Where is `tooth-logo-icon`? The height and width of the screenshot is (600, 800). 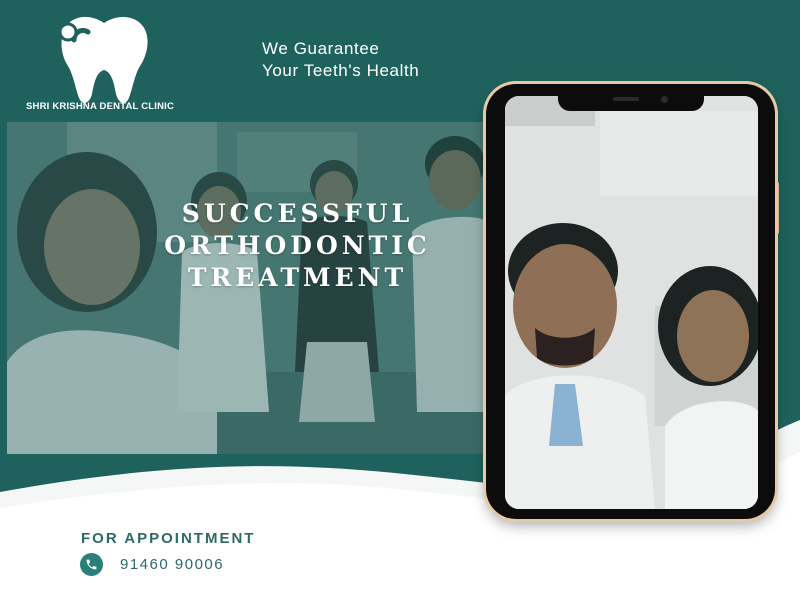 tooth-logo-icon is located at coordinates (103, 59).